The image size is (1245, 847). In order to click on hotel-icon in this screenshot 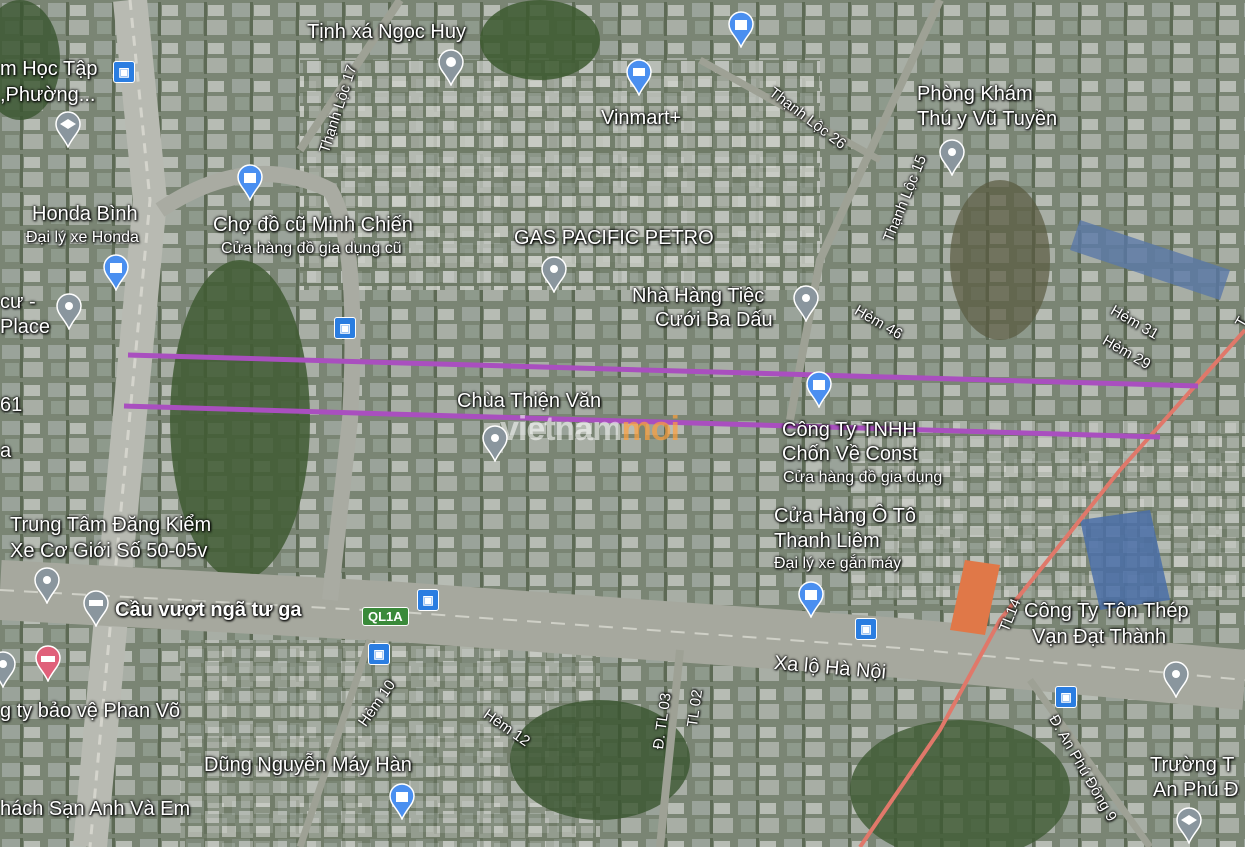, I will do `click(48, 663)`.